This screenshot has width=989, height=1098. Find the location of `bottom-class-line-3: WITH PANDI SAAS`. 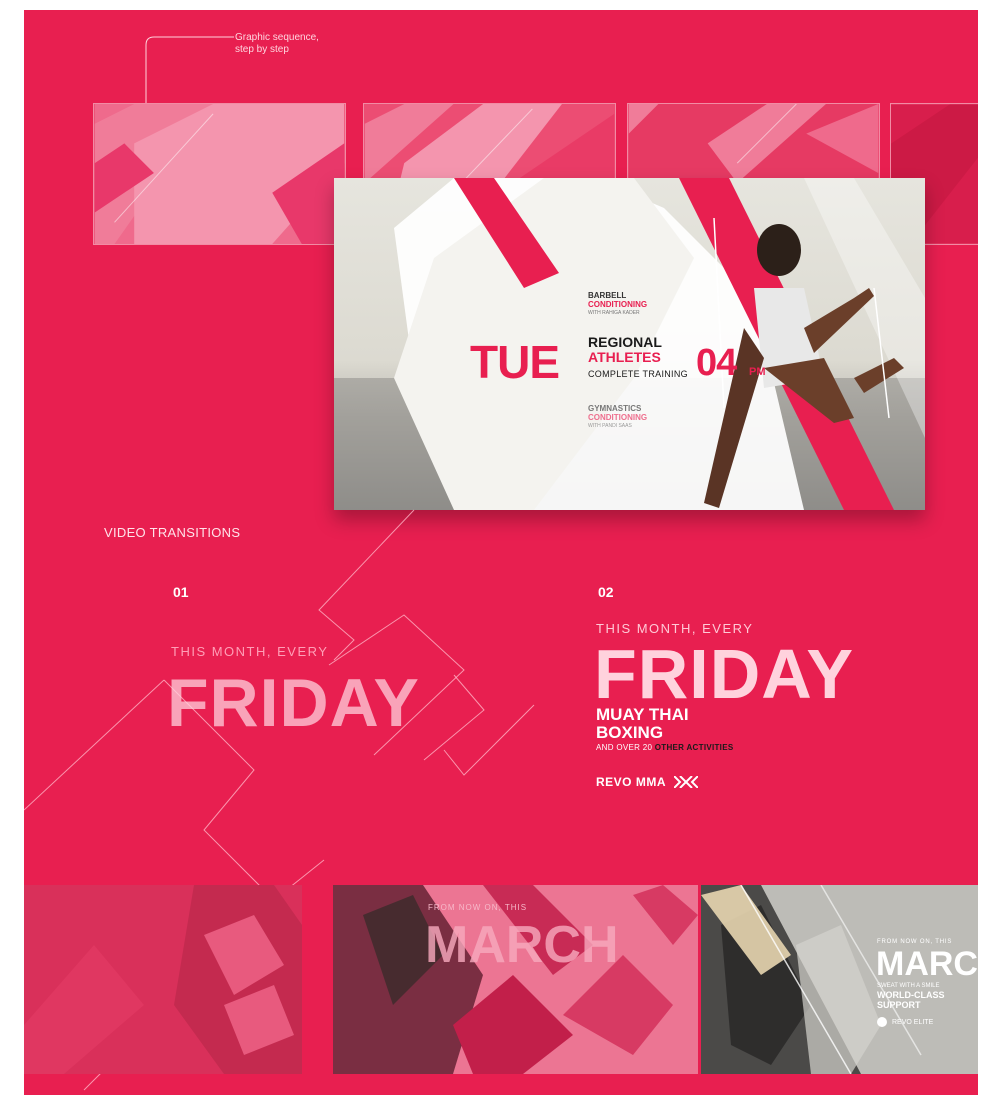

bottom-class-line-3: WITH PANDI SAAS is located at coordinates (610, 426).